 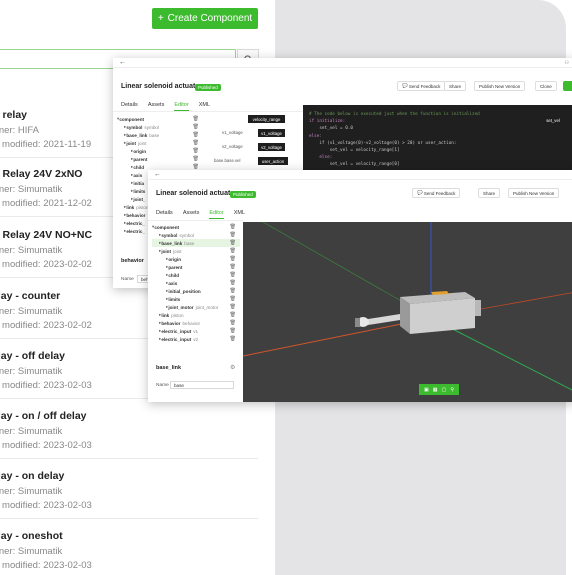 I want to click on tree-node: ▸ limits🗑, so click(x=196, y=299).